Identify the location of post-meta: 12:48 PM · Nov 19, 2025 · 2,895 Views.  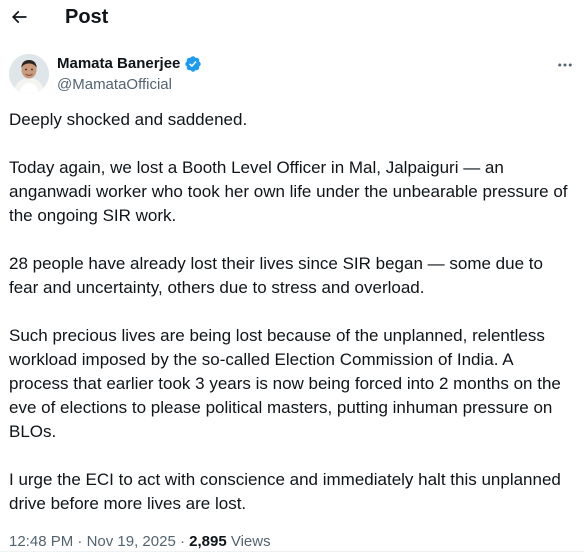
(140, 542).